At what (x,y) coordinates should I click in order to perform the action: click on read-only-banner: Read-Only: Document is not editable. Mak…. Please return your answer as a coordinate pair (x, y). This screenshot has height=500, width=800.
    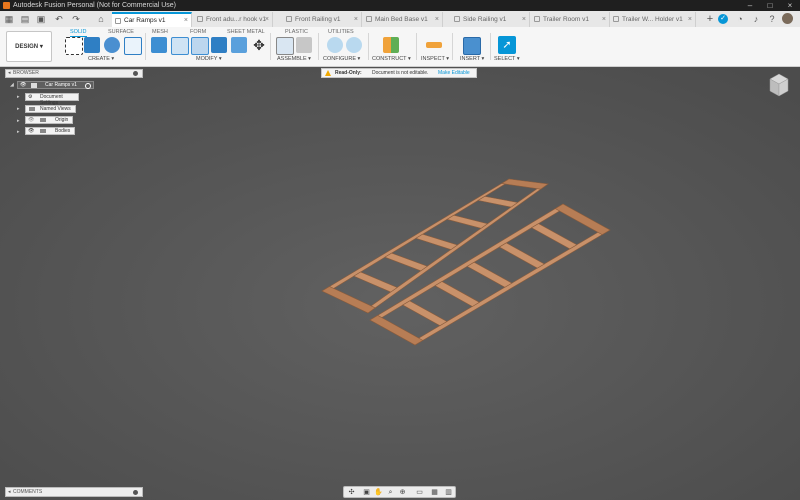
    Looking at the image, I should click on (399, 73).